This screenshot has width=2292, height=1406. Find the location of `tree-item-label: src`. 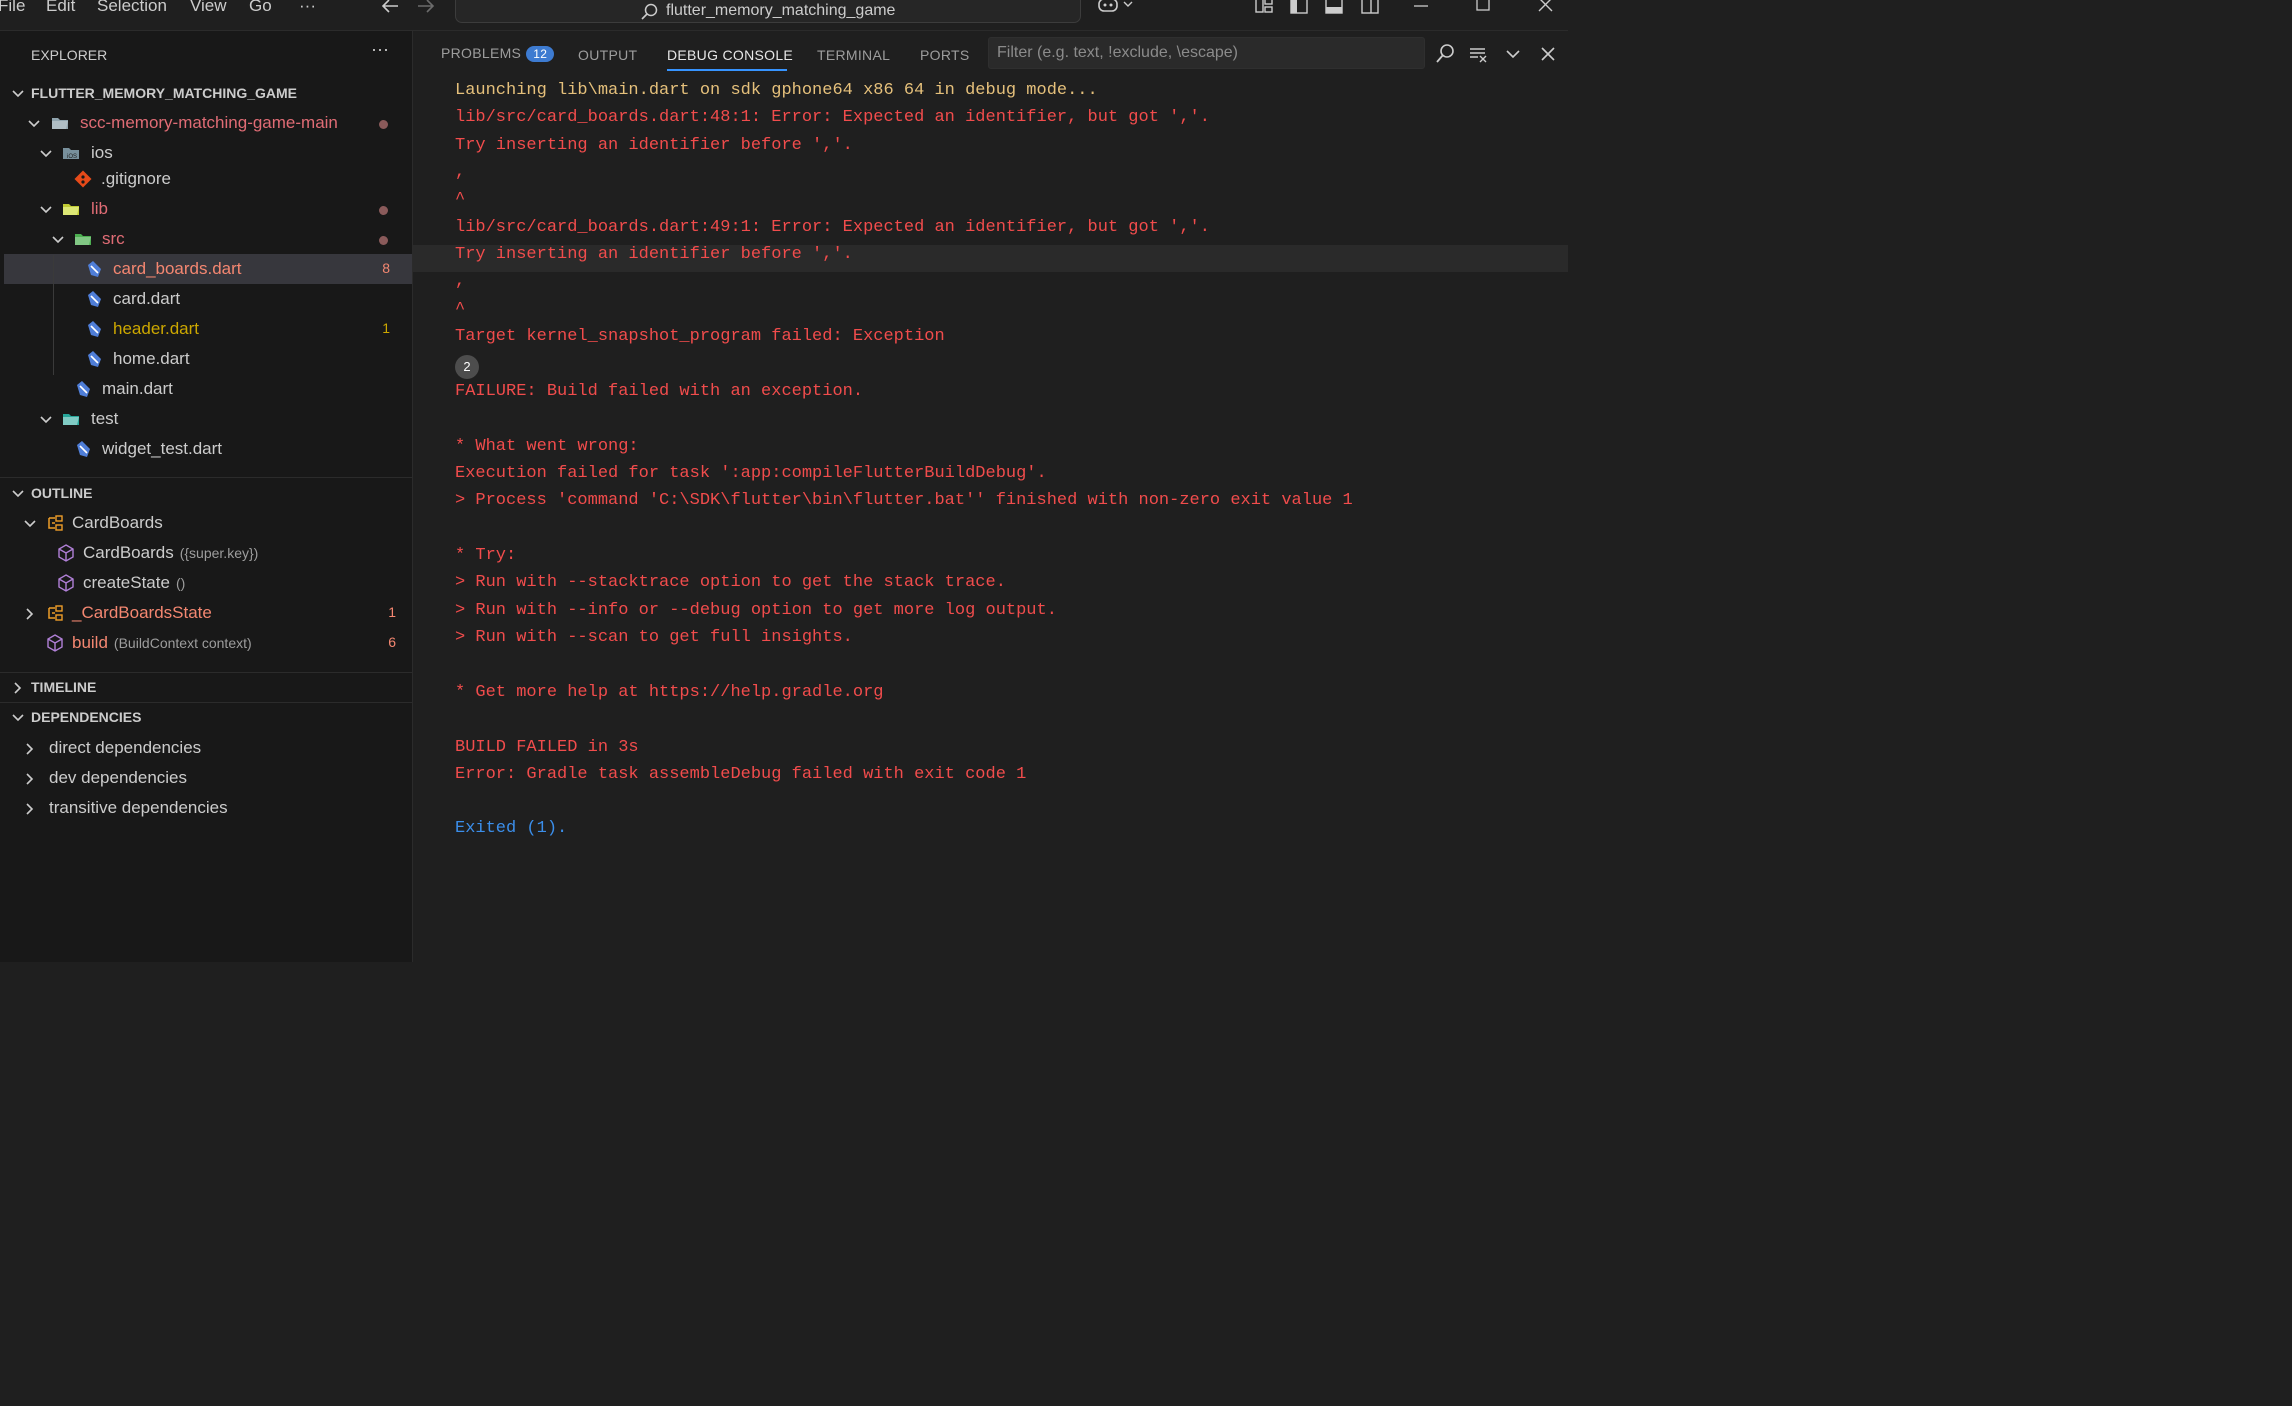

tree-item-label: src is located at coordinates (113, 238).